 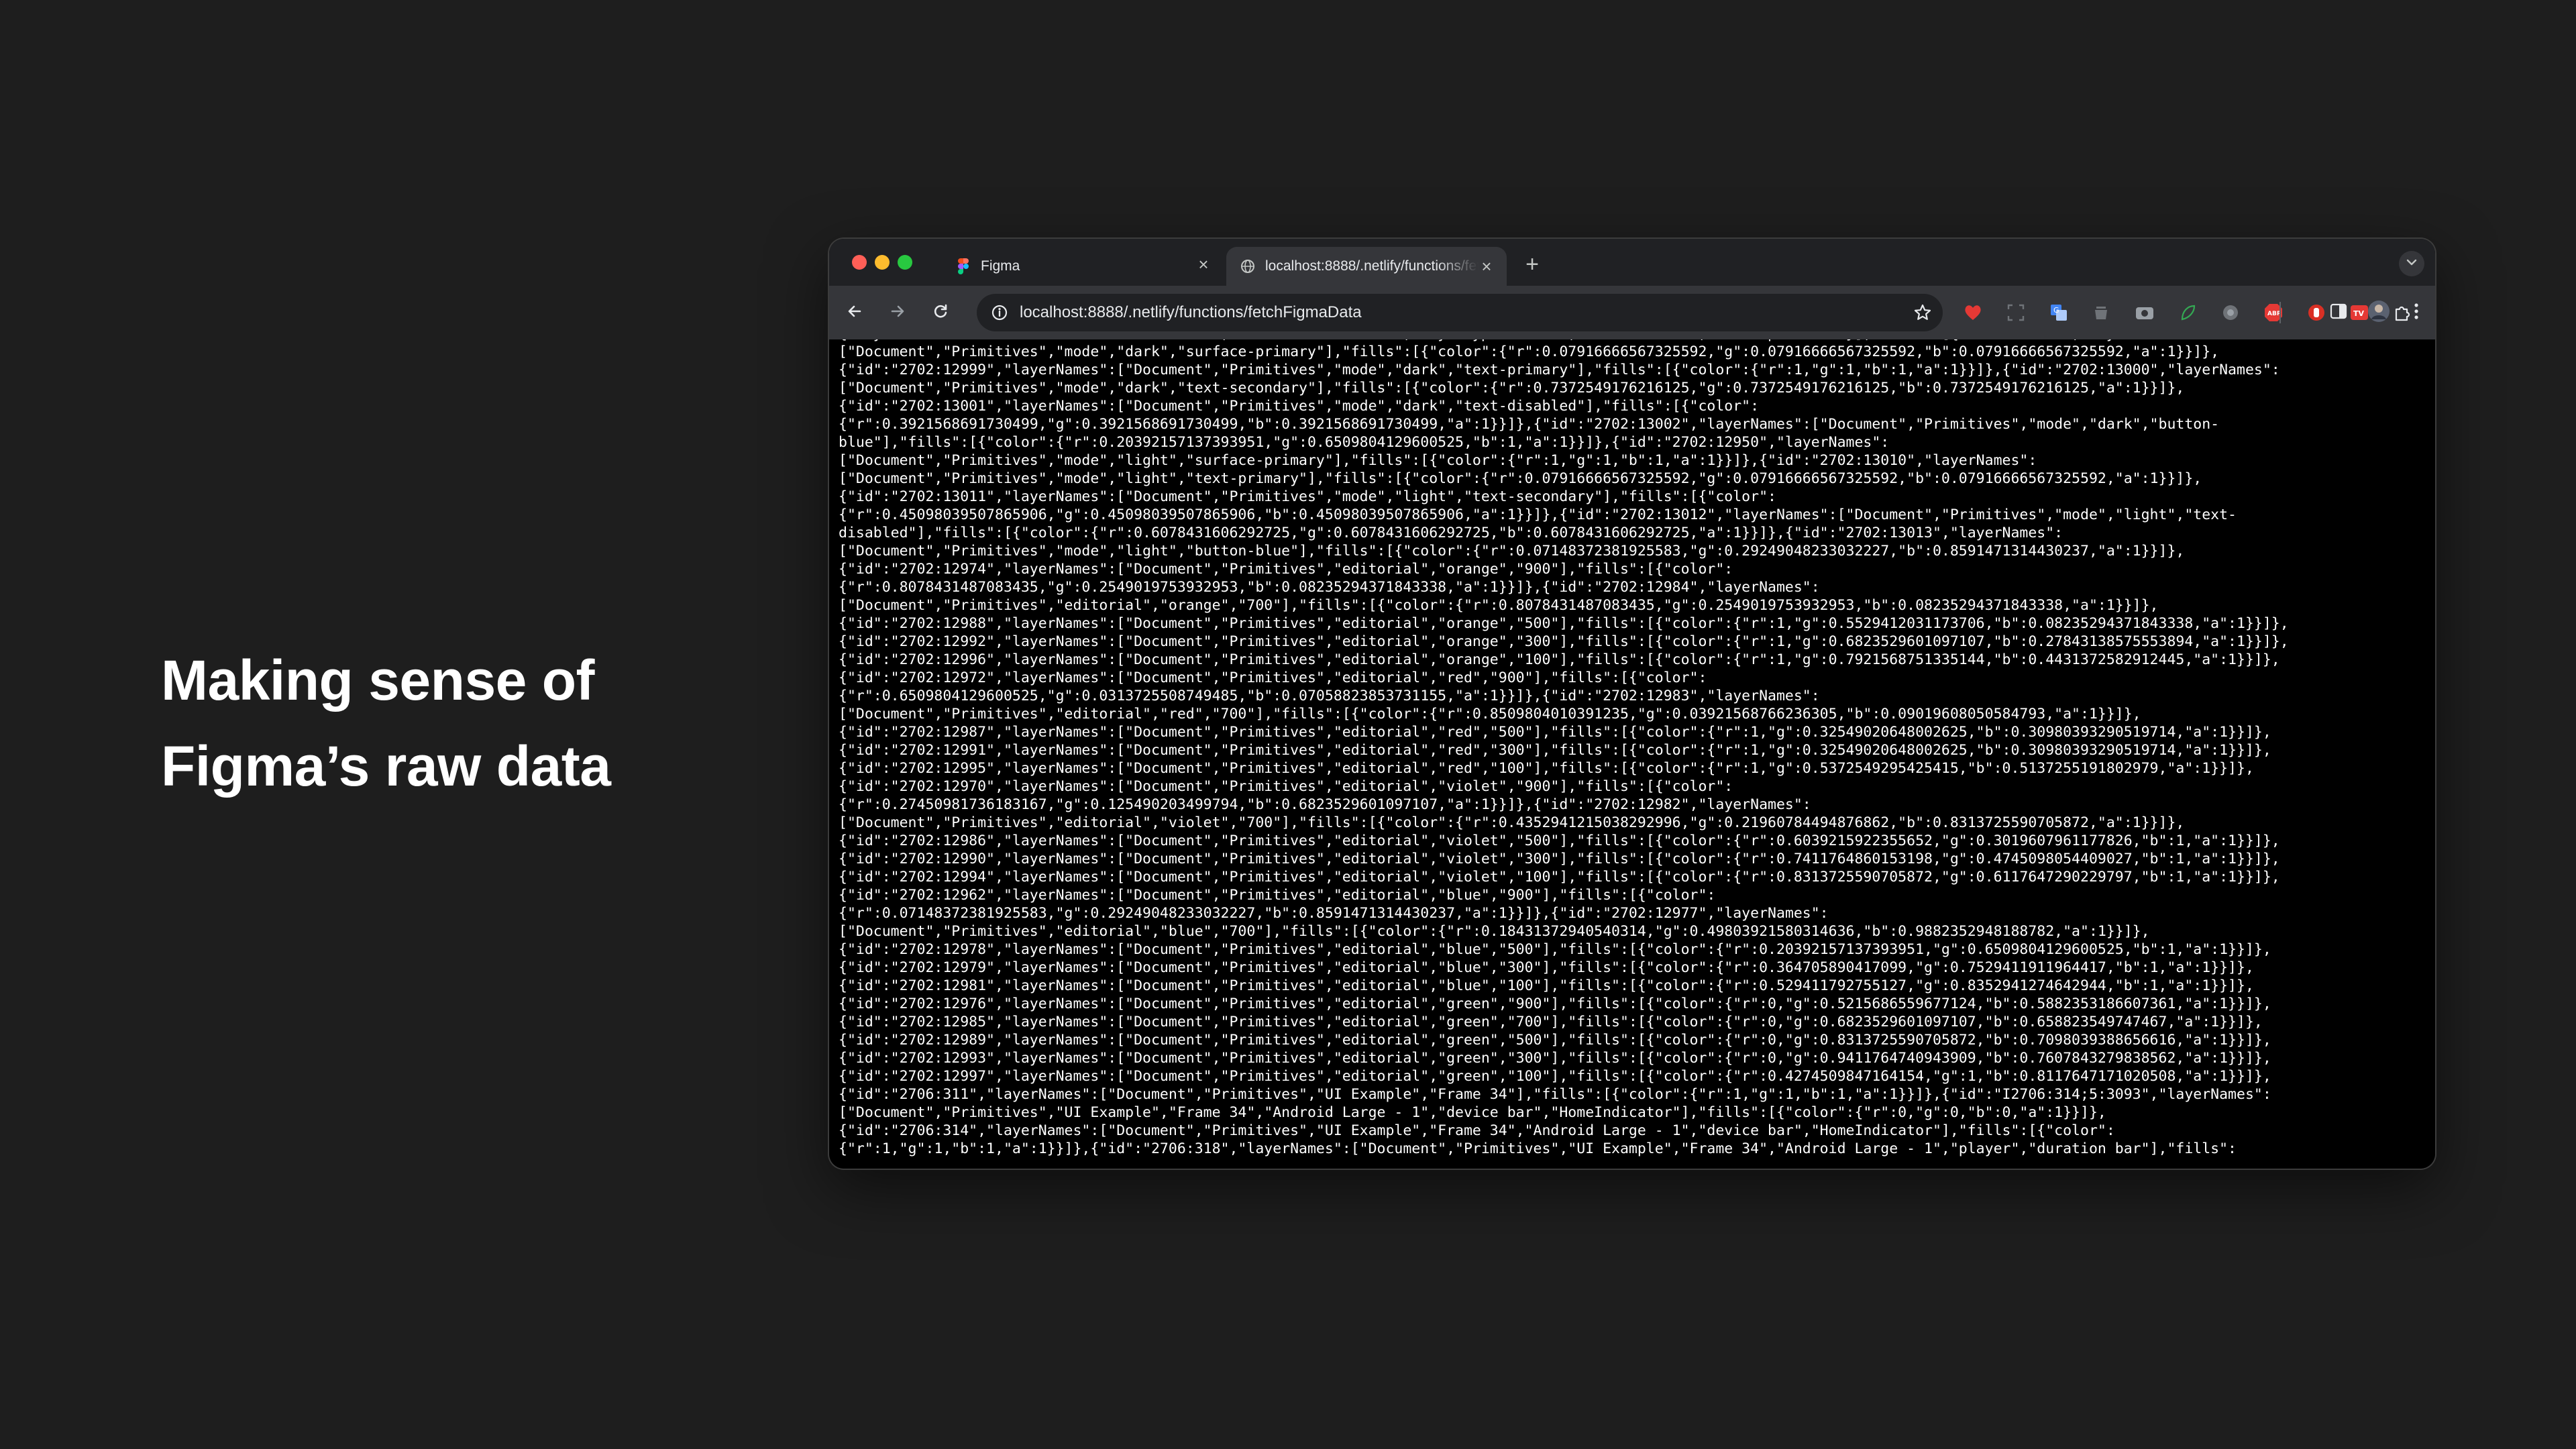 I want to click on tv-extension-icon: TV, so click(x=2359, y=313).